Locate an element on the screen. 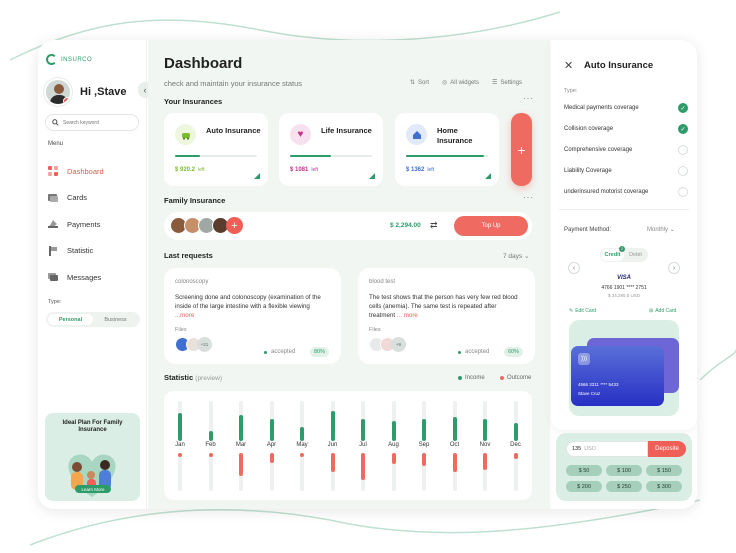  add-card-button: ⊞ Add Card is located at coordinates (662, 311).